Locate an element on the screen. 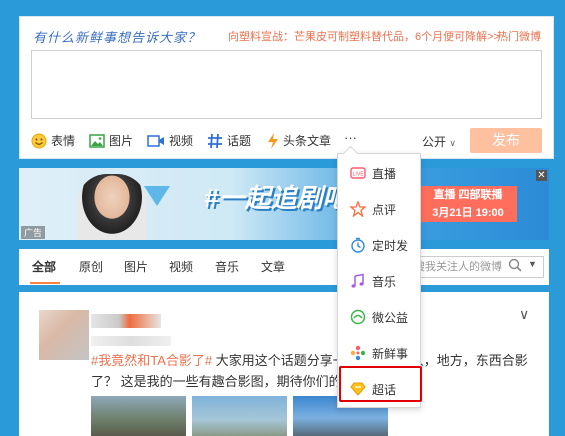 This screenshot has height=436, width=565. music-icon is located at coordinates (358, 281).